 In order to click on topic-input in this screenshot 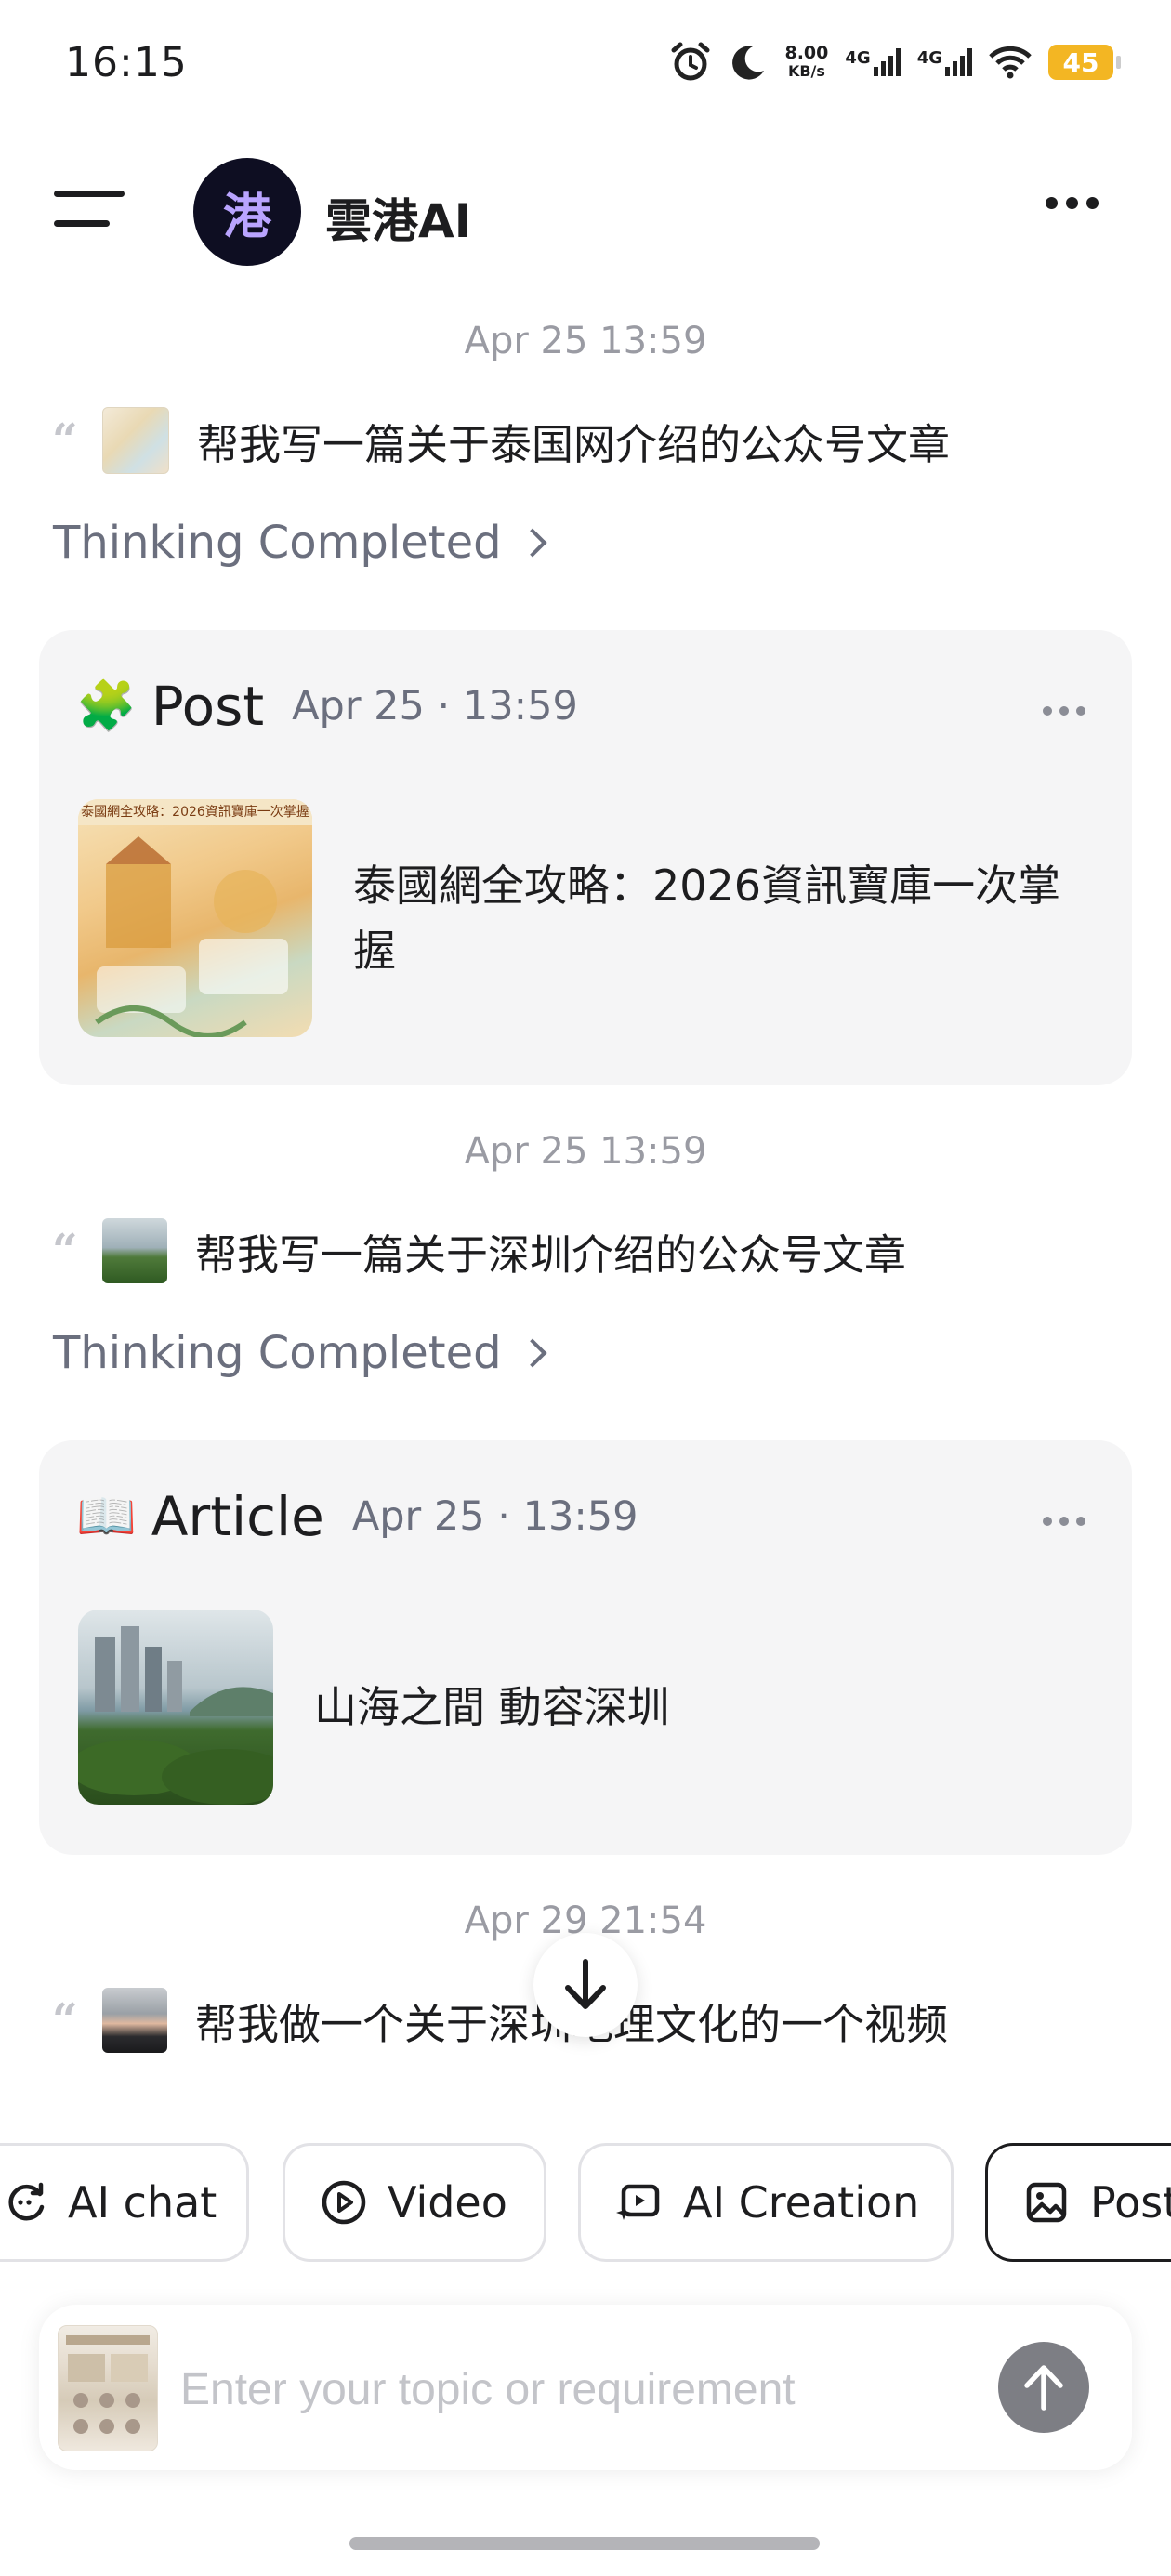, I will do `click(589, 2389)`.